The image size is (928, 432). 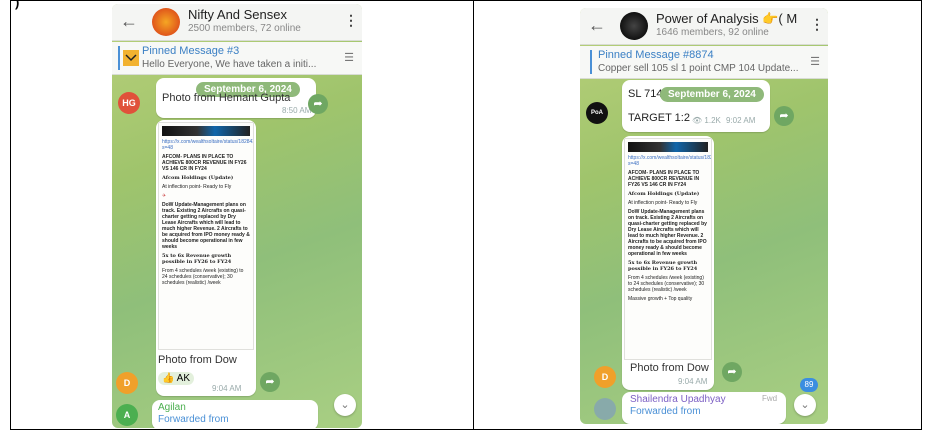 I want to click on avatar-a: A, so click(x=127, y=415).